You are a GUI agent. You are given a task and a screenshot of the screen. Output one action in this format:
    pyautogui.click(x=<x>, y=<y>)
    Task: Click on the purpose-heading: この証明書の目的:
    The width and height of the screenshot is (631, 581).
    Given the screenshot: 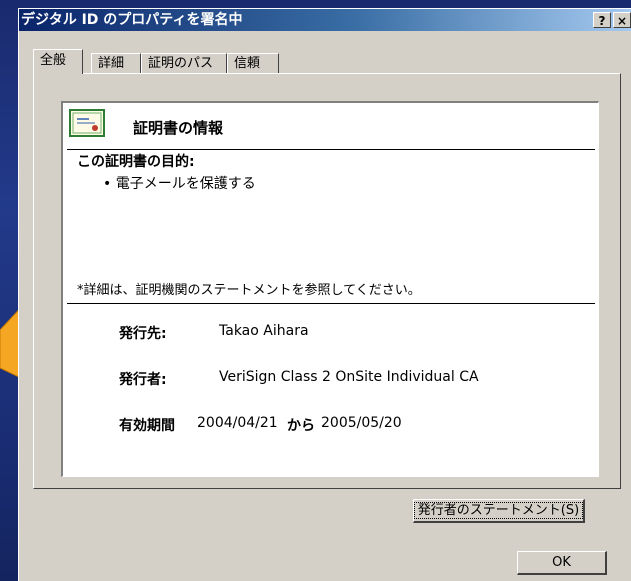 What is the action you would take?
    pyautogui.click(x=136, y=162)
    